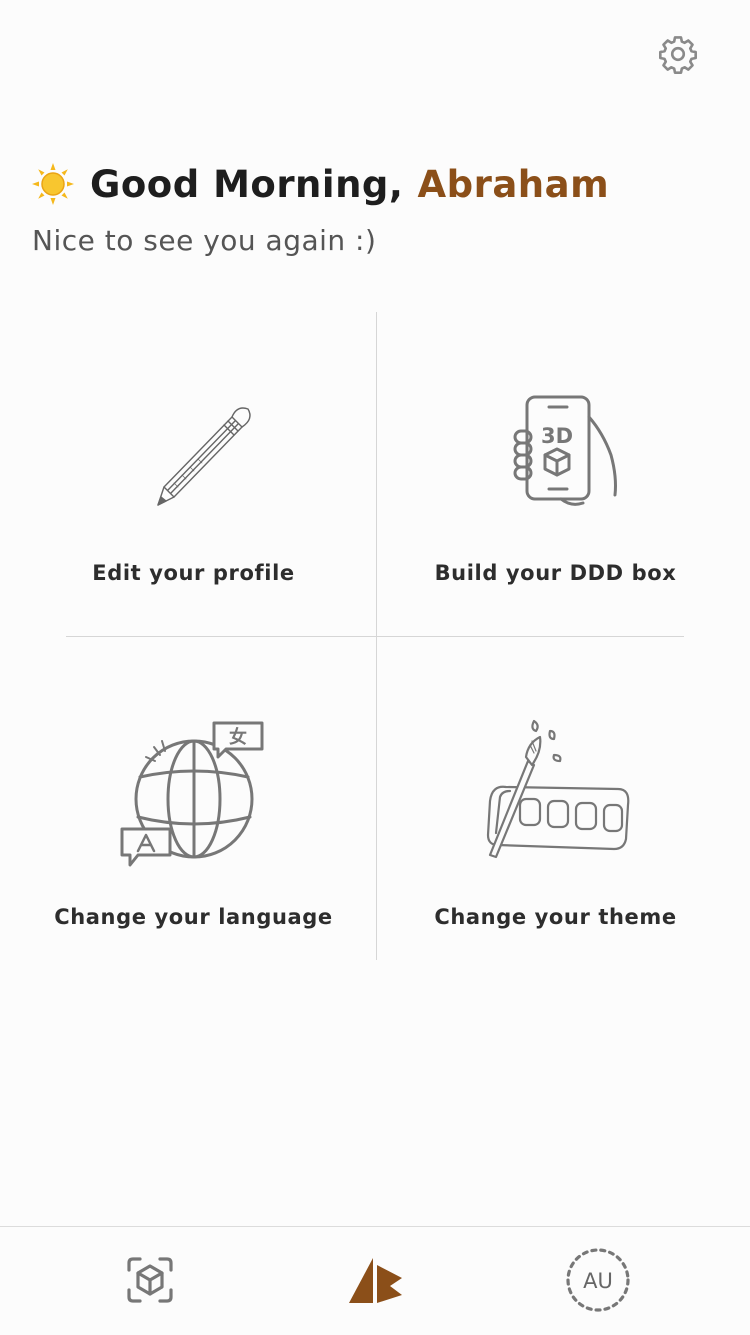  I want to click on change-theme-tile: Change your theme, so click(555, 798).